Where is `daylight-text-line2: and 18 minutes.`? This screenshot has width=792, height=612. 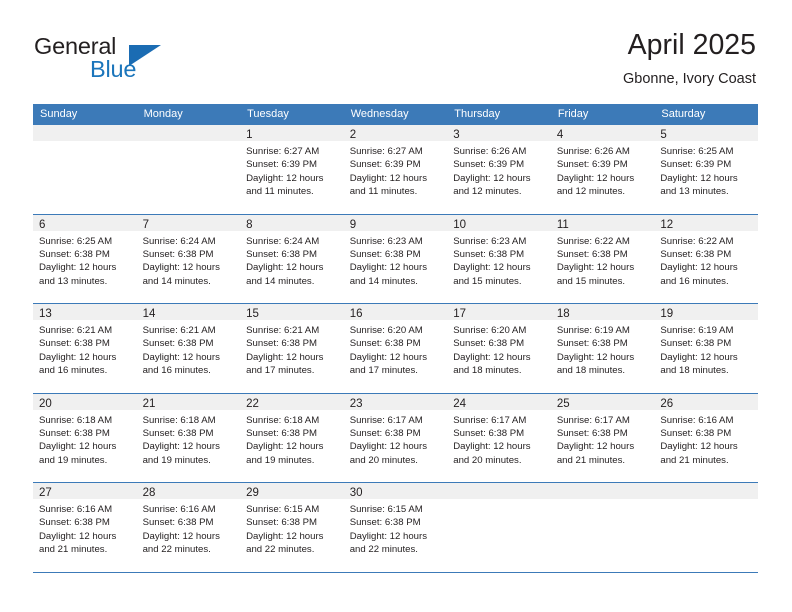
daylight-text-line2: and 18 minutes. is located at coordinates (591, 371).